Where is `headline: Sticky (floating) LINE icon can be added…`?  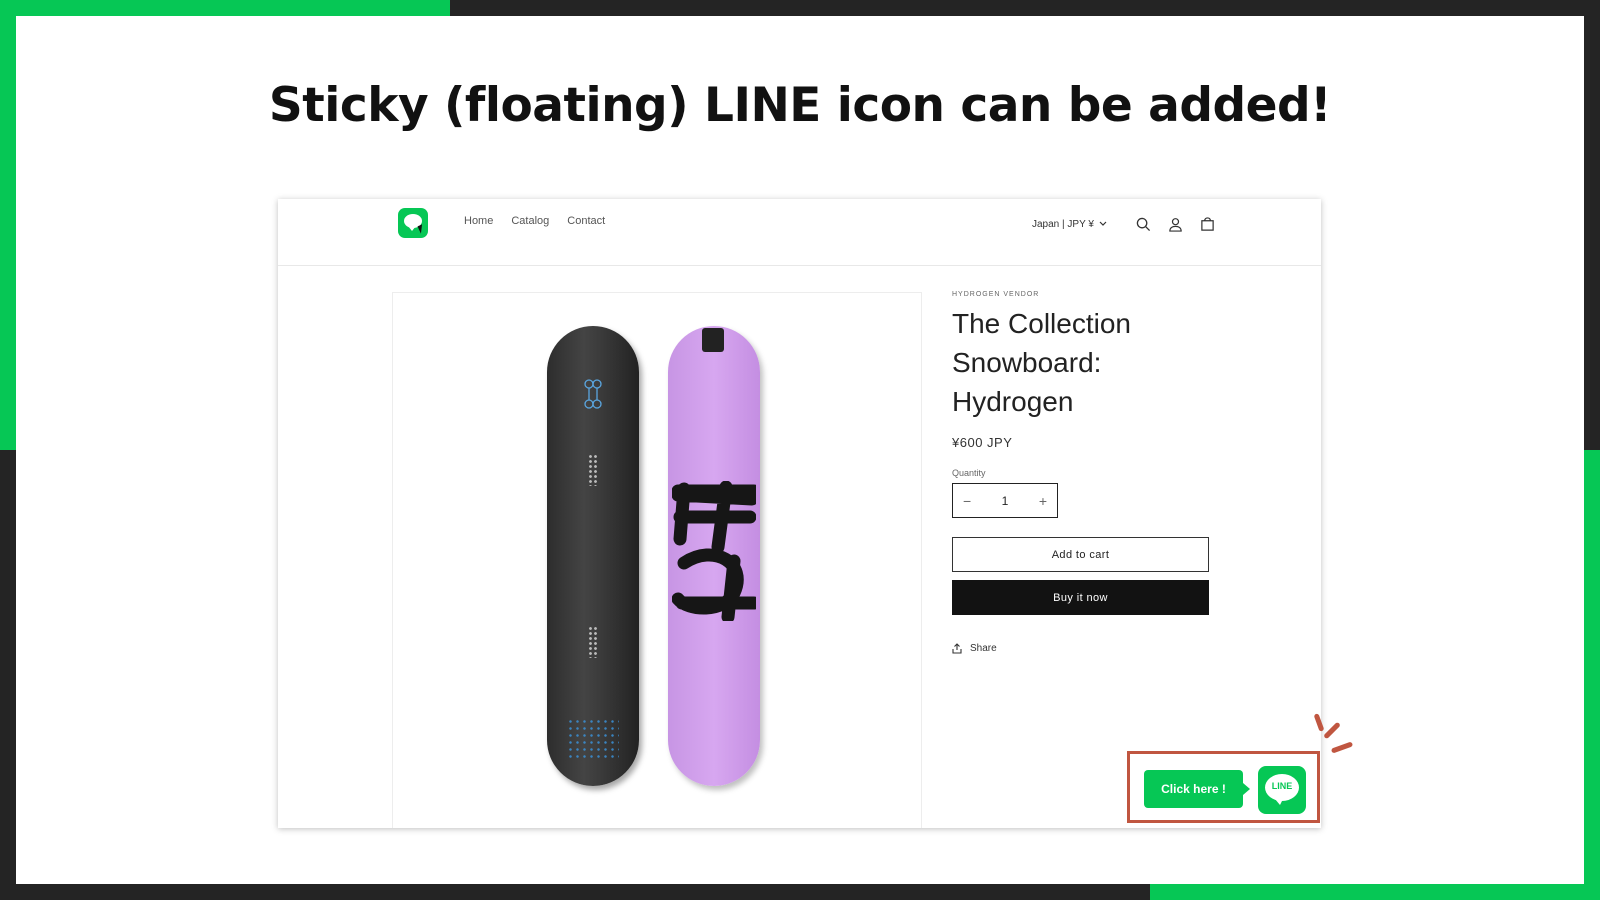
headline: Sticky (floating) LINE icon can be added… is located at coordinates (800, 105).